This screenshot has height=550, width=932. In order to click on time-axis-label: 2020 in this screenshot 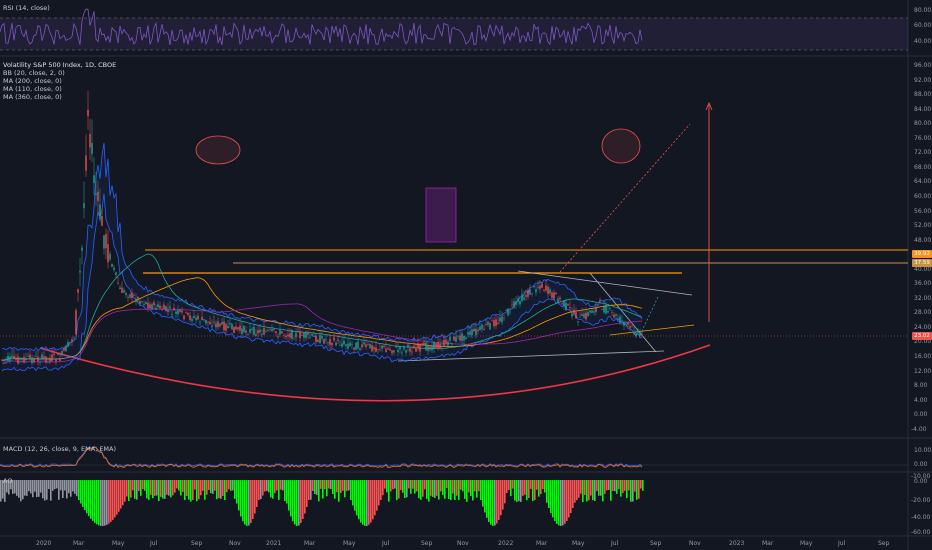, I will do `click(44, 543)`.